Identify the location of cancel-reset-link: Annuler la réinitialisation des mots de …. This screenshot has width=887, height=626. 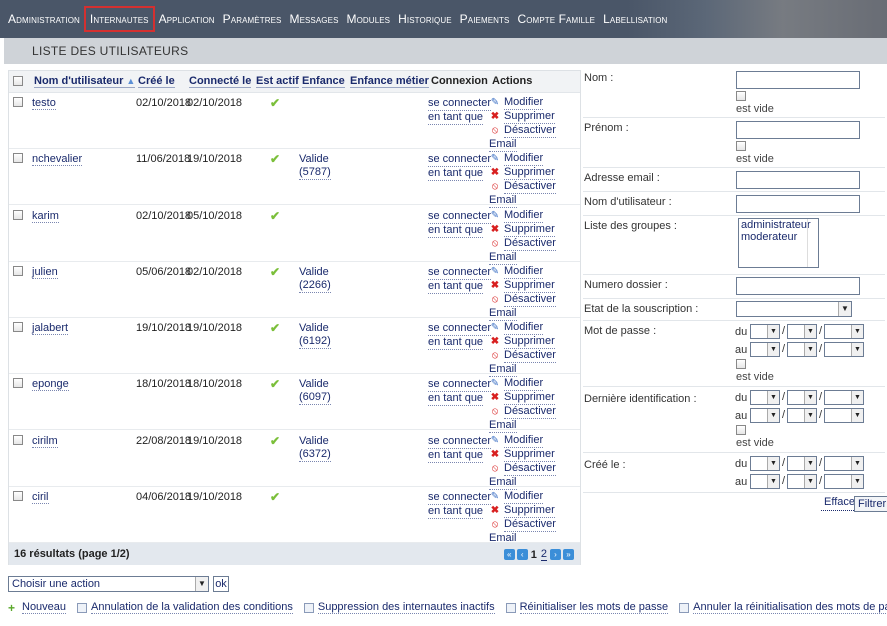
(783, 607).